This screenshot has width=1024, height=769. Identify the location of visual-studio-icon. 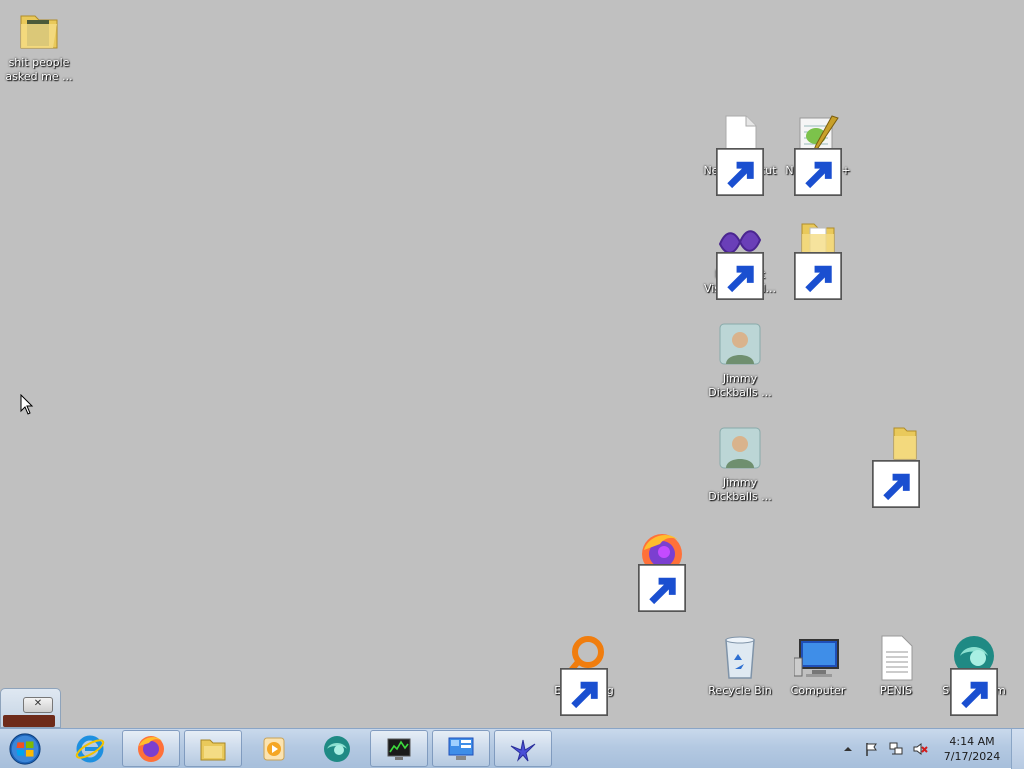
(740, 259).